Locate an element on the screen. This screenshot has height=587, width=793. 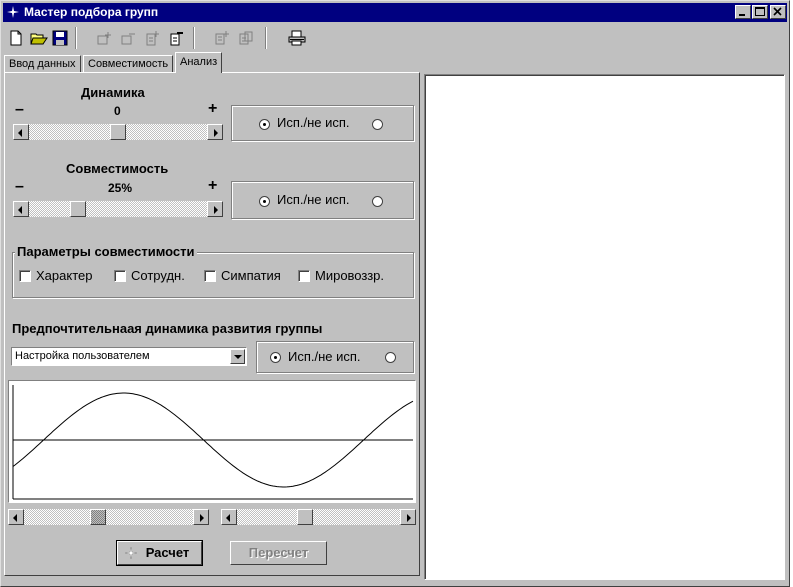
add-item-icon is located at coordinates (152, 38).